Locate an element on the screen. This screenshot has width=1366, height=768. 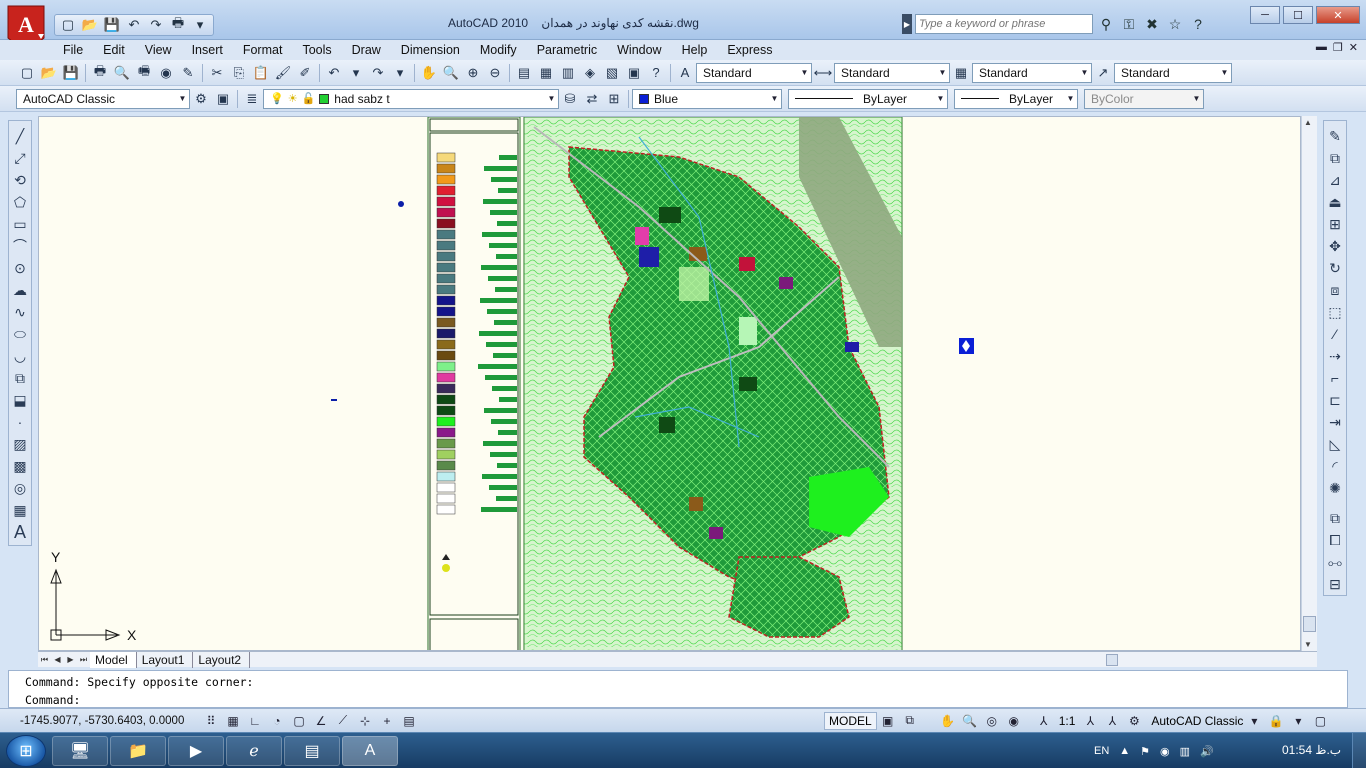
explode-icon: ✺ is located at coordinates (1335, 488).